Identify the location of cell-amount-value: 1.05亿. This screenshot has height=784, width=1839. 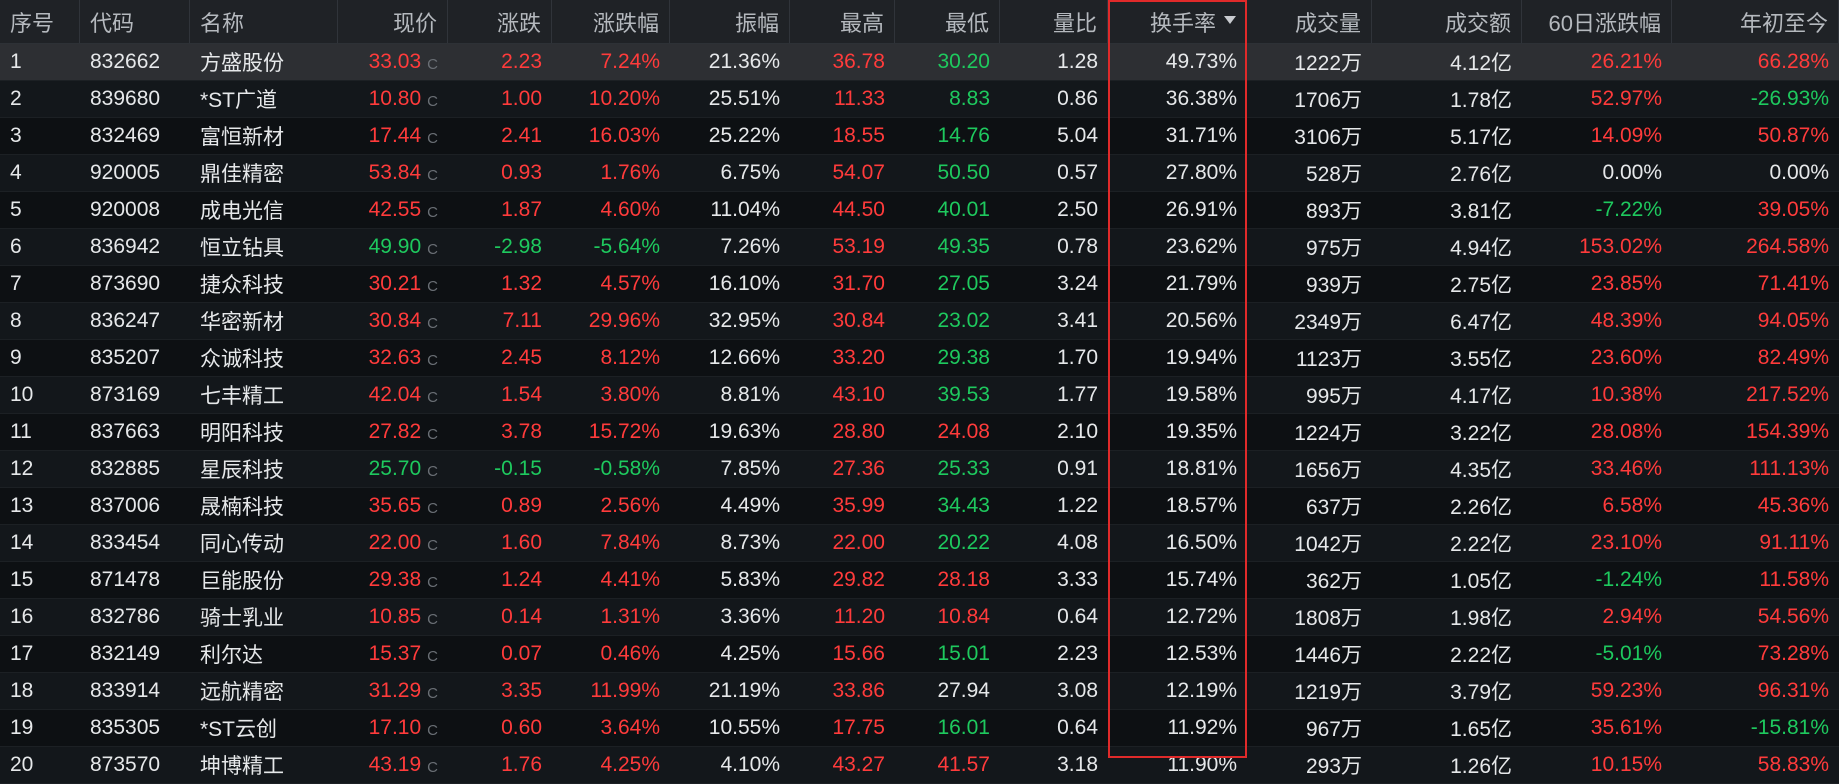
(1481, 581).